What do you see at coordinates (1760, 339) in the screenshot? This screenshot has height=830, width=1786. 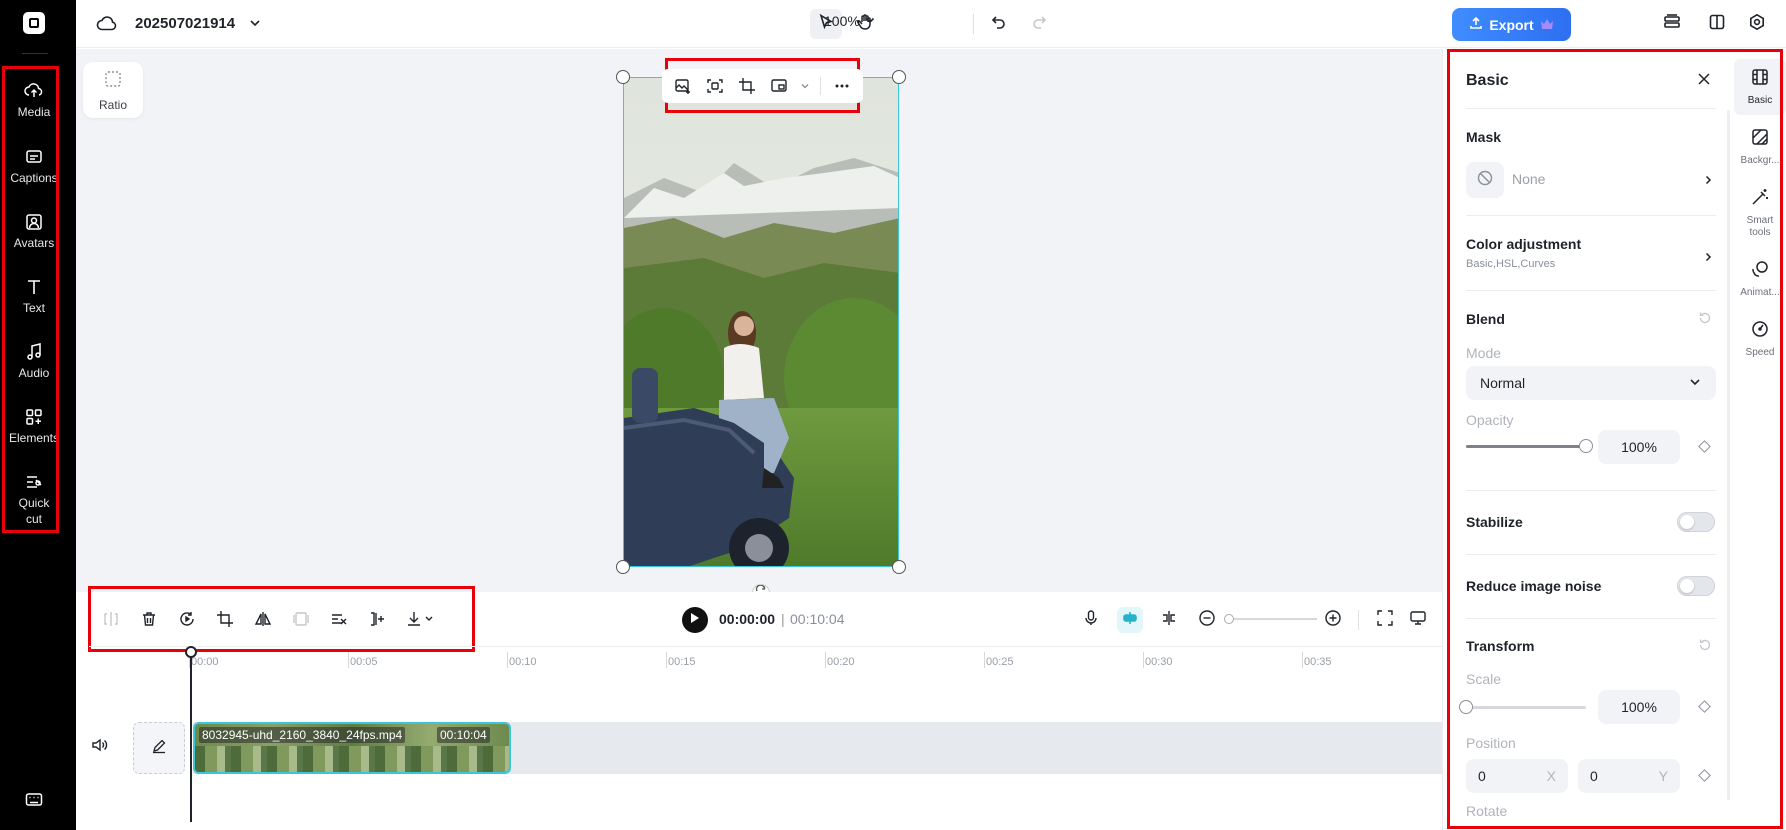 I see `tab-speed: Speed` at bounding box center [1760, 339].